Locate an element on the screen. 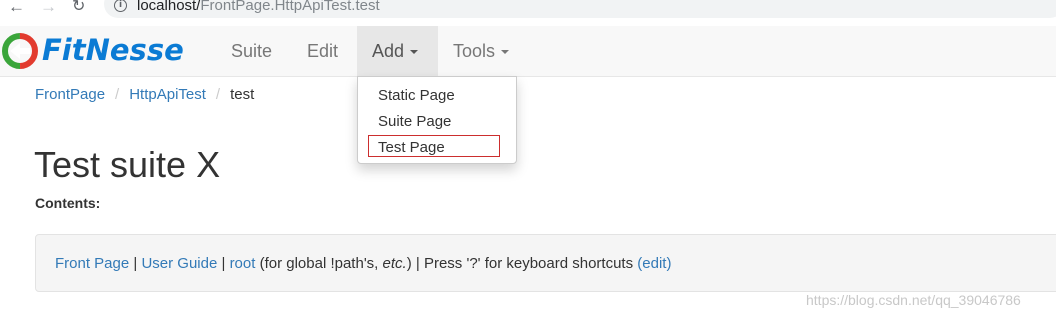  nav-edit-label: Edit is located at coordinates (323, 51).